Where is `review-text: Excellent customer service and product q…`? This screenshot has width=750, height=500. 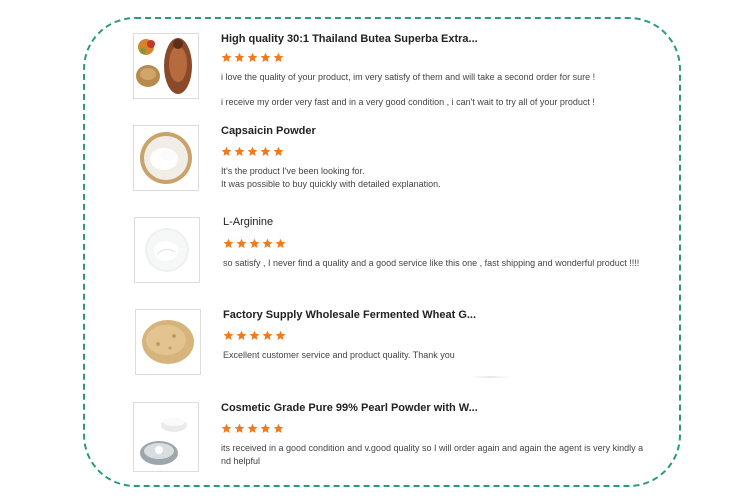
review-text: Excellent customer service and product q… is located at coordinates (339, 355).